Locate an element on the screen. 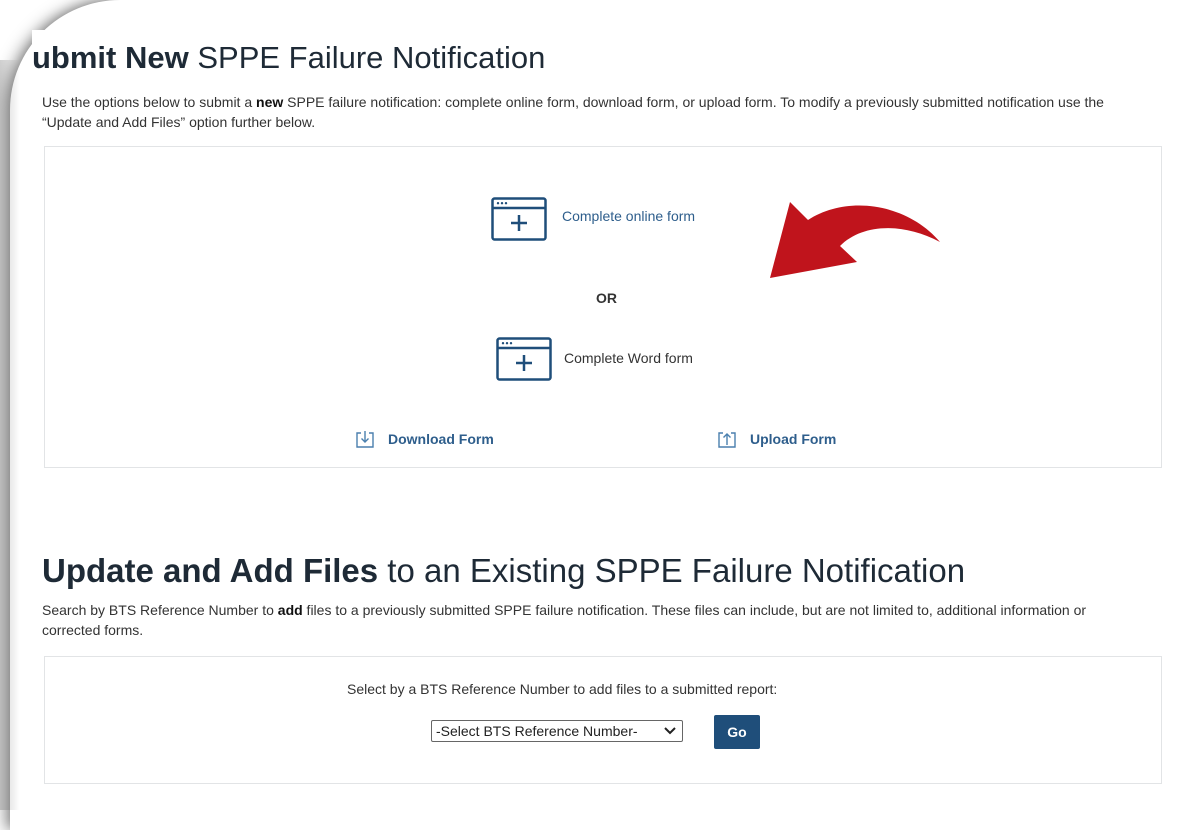 The height and width of the screenshot is (830, 1188). bts-reference-select-value: -Select BTS Reference Number- is located at coordinates (537, 731).